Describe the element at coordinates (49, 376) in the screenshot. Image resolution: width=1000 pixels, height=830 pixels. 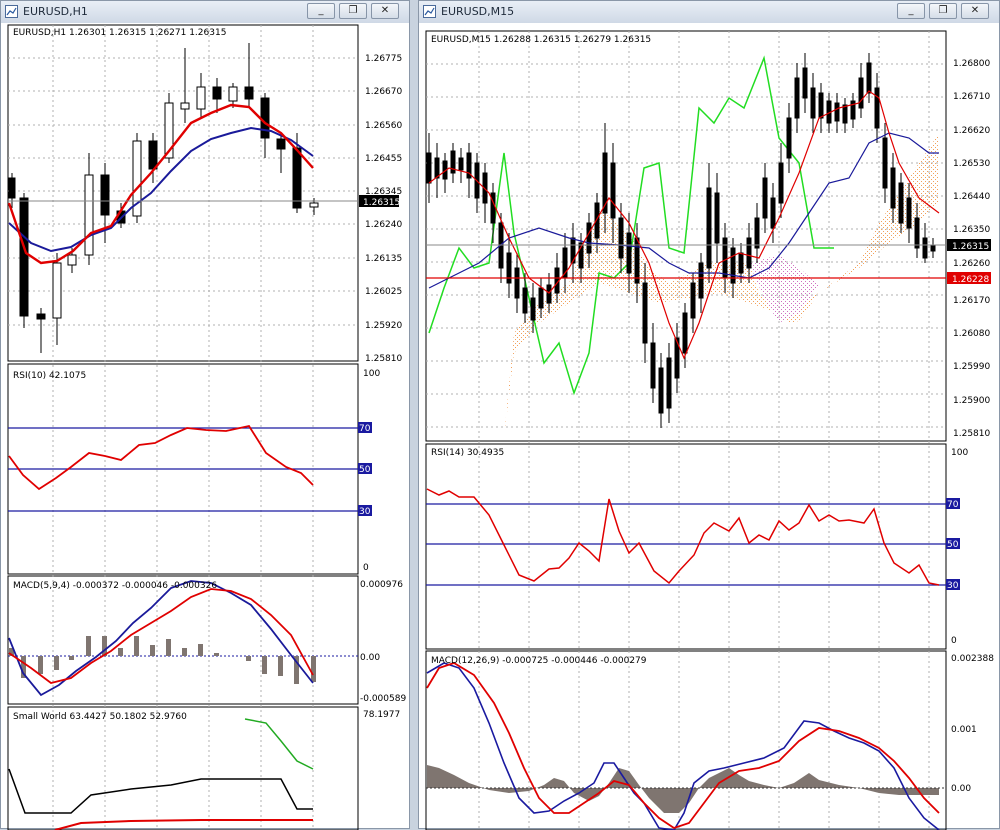
I see `rsi-label: RSI(10) 42.1075` at that location.